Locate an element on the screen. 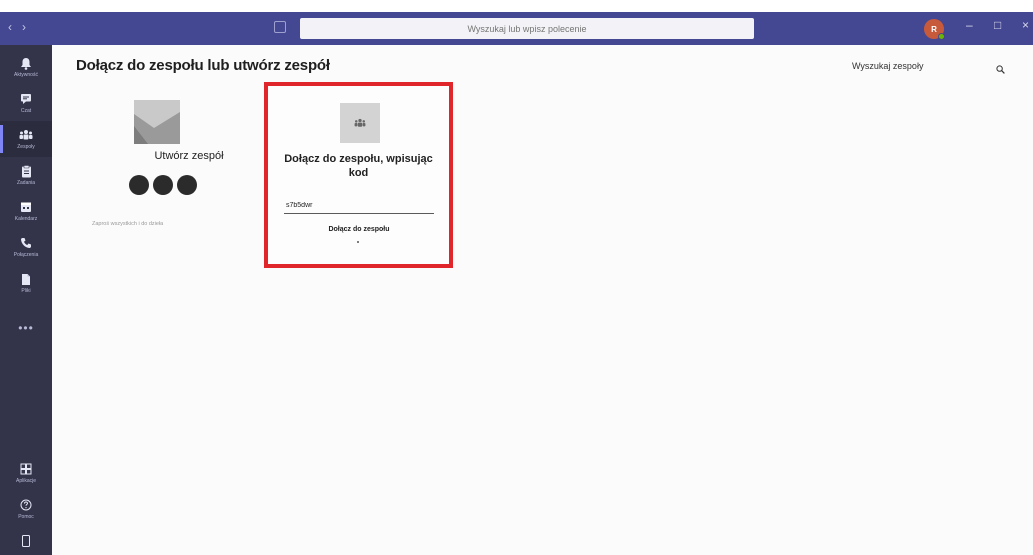  app-rail: Aktywność Czat Zespoły Zadania Kalendarz is located at coordinates (26, 300).